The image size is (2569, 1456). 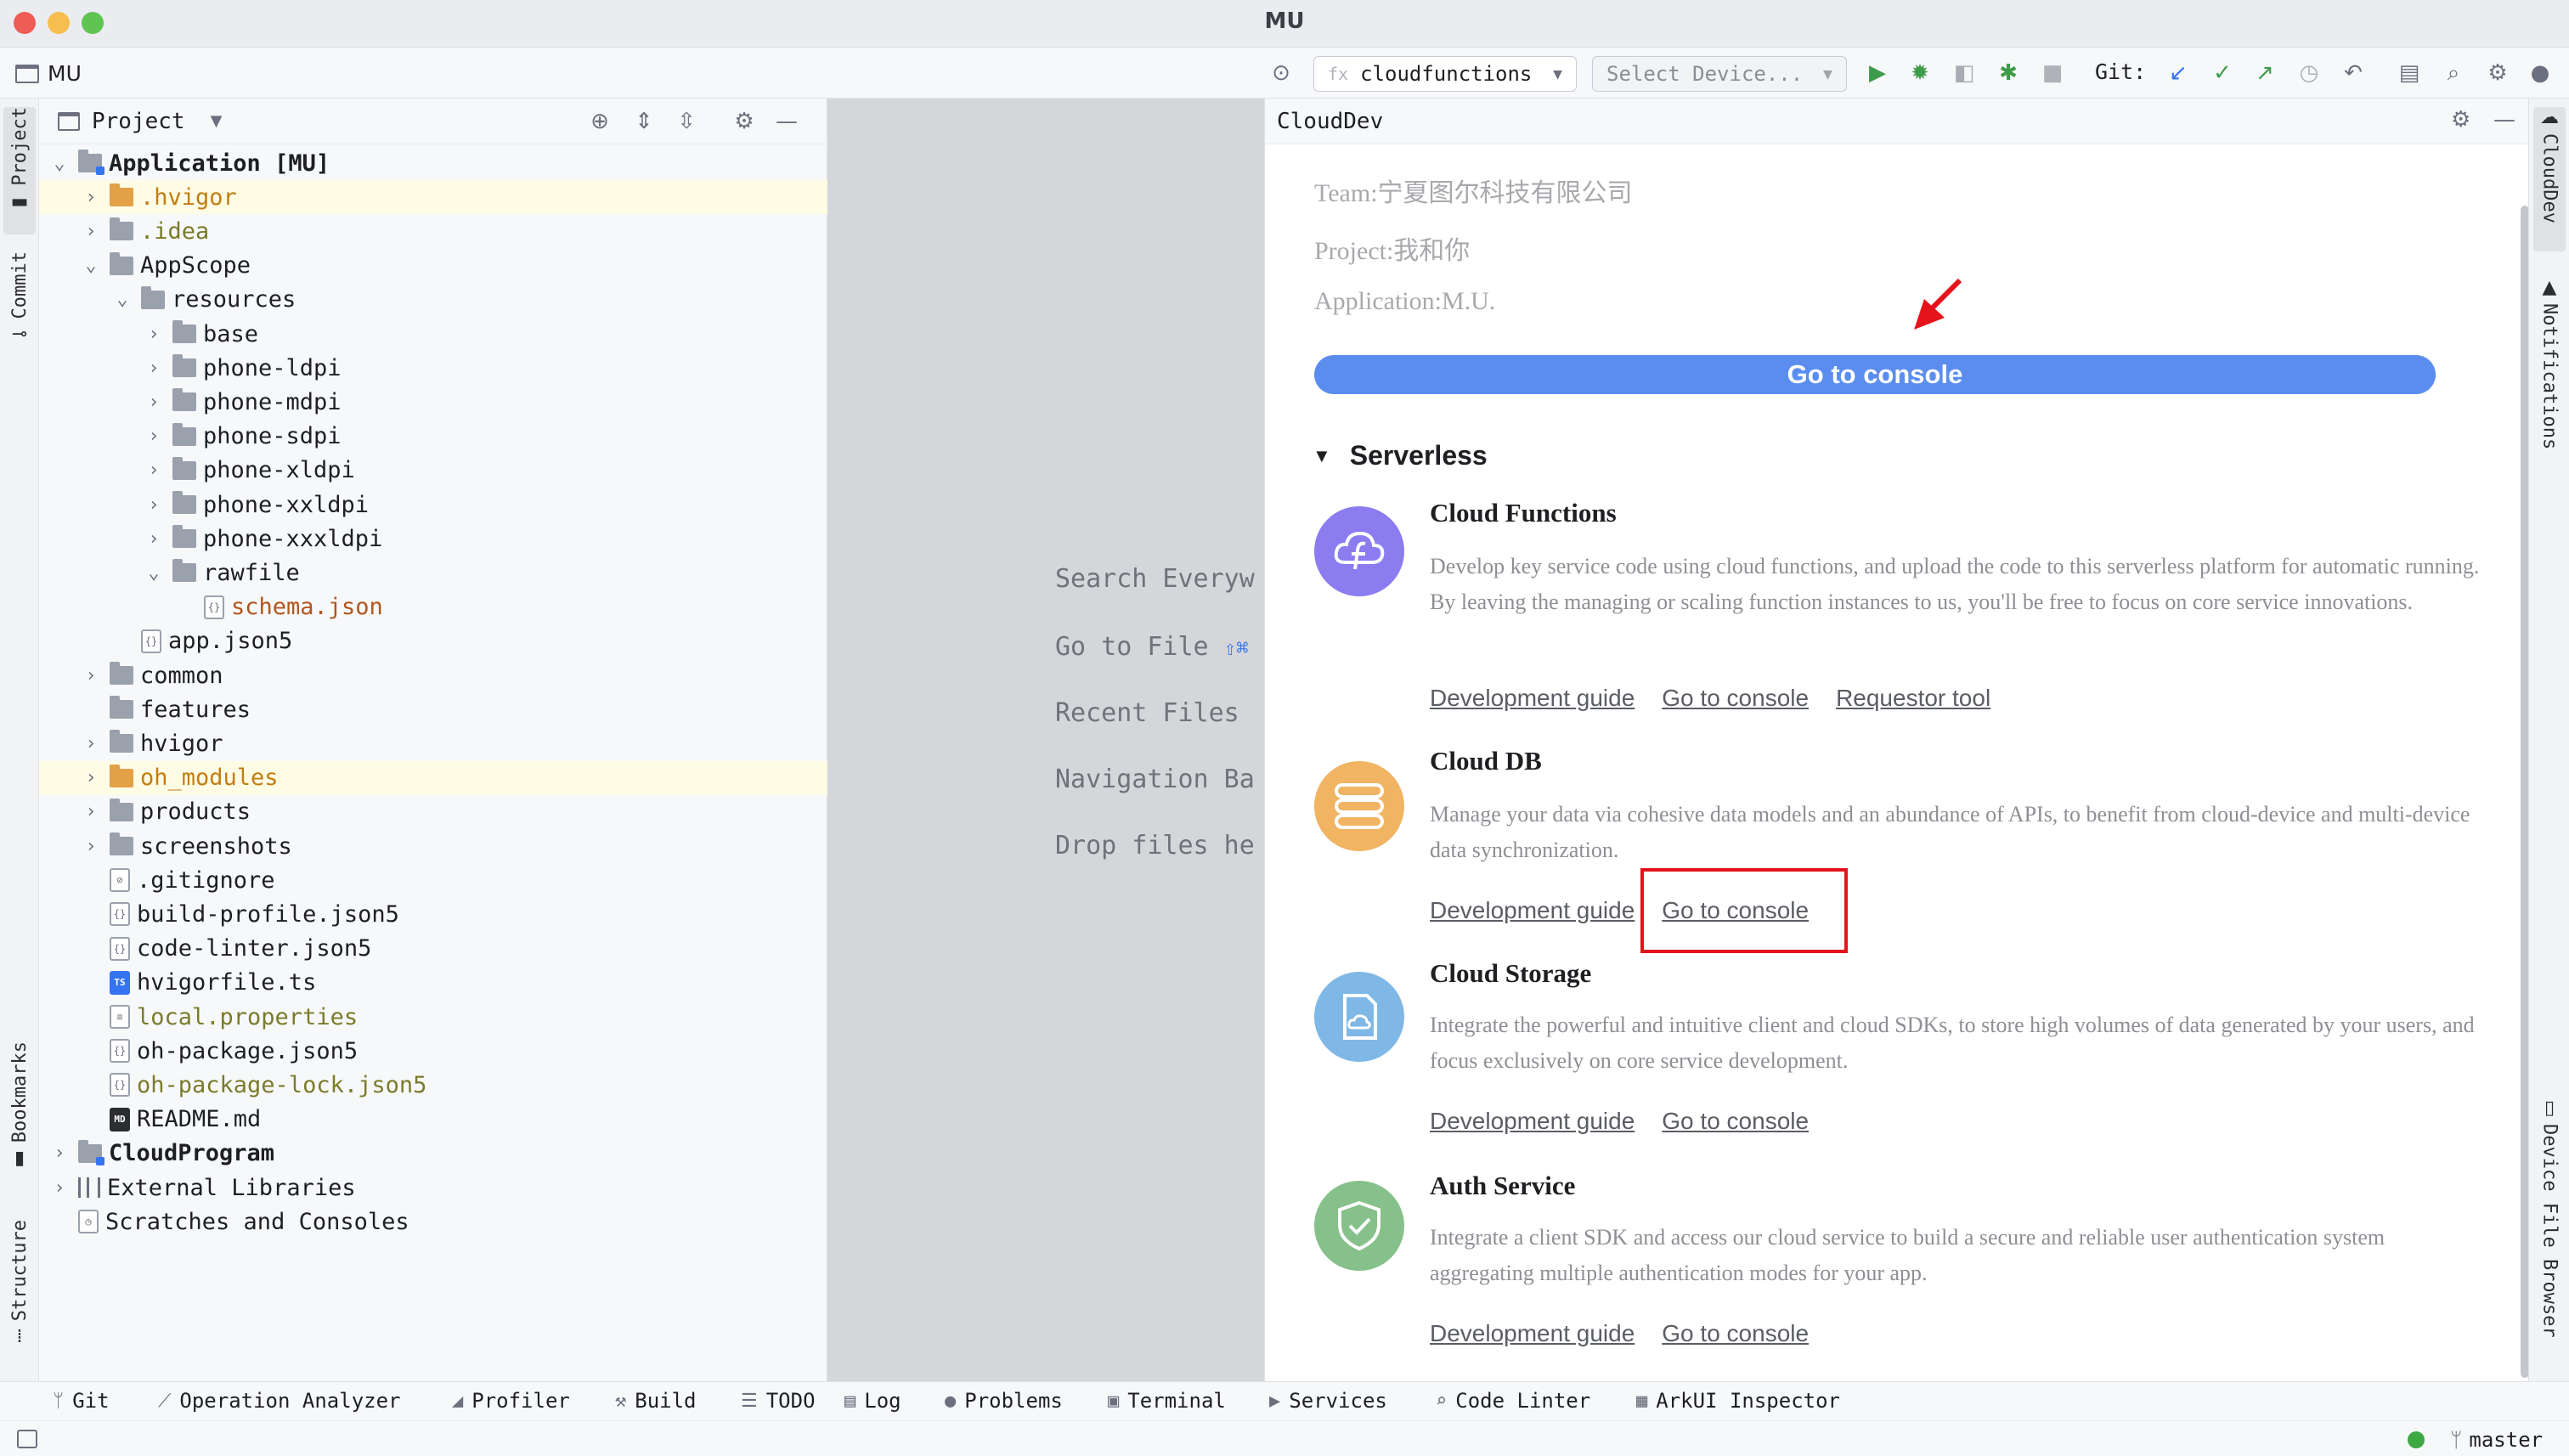 What do you see at coordinates (139, 121) in the screenshot?
I see `project-panel-title: Project` at bounding box center [139, 121].